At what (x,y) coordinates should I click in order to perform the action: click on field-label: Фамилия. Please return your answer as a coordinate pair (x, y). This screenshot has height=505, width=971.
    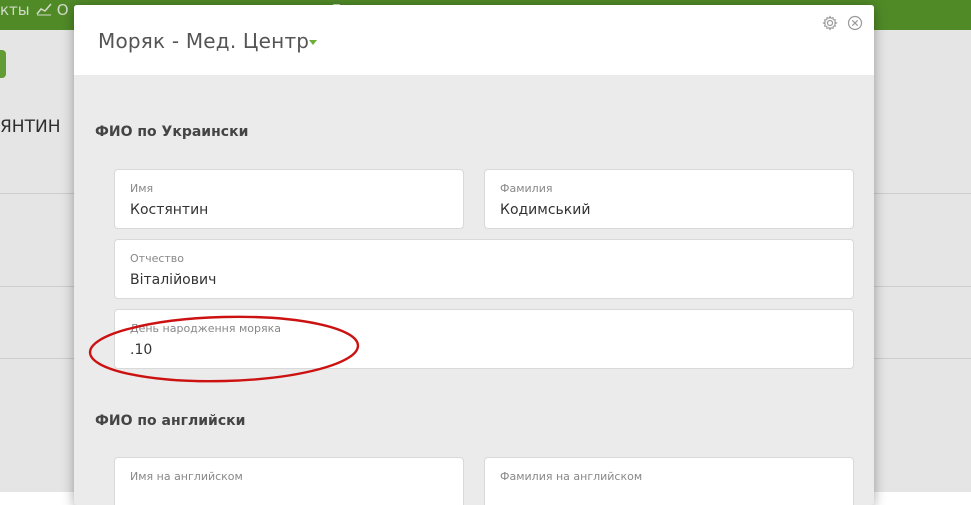
    Looking at the image, I should click on (526, 188).